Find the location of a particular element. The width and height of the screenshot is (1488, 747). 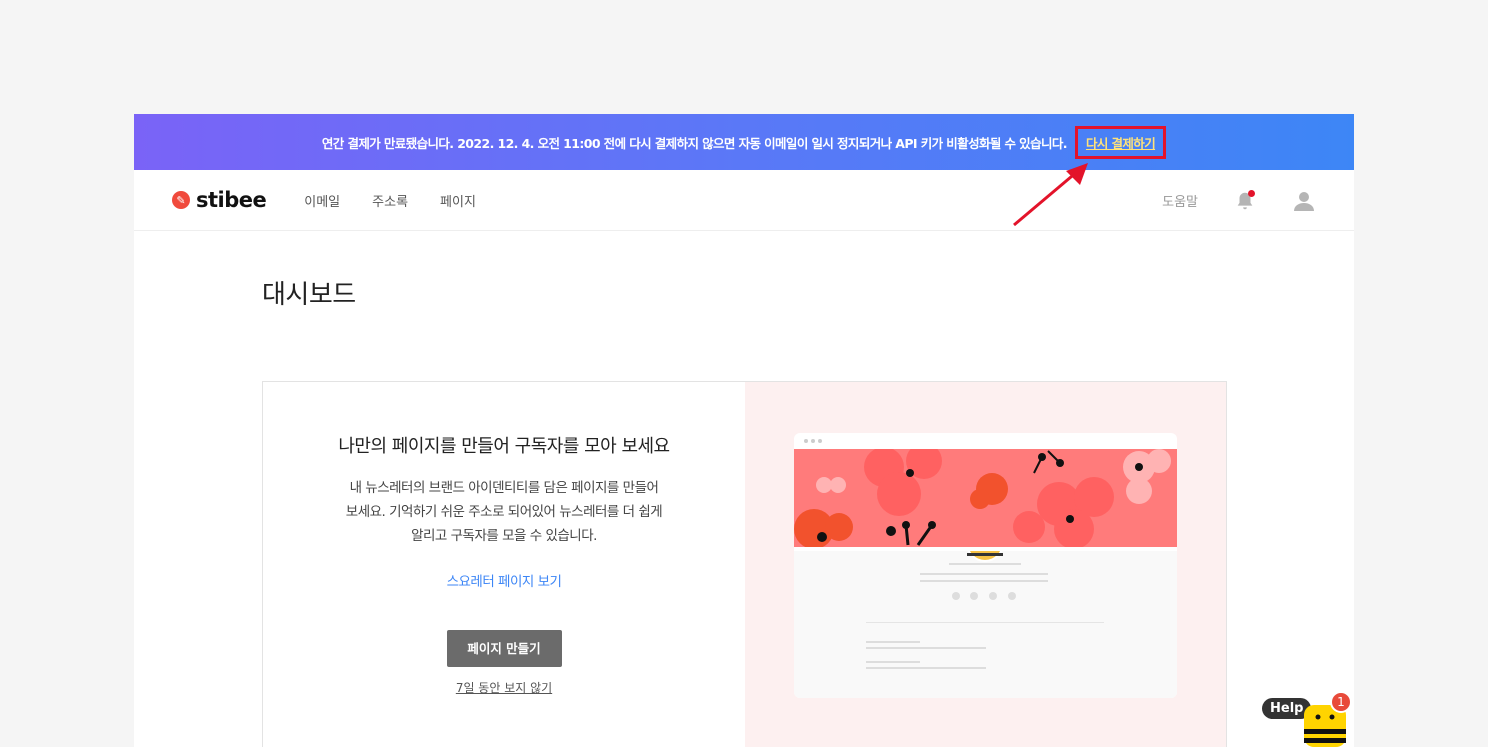

promo-desc-line: 내 뉴스레터의 브랜드 아이덴티티를 담은 페이지를 만들어 is located at coordinates (504, 488).